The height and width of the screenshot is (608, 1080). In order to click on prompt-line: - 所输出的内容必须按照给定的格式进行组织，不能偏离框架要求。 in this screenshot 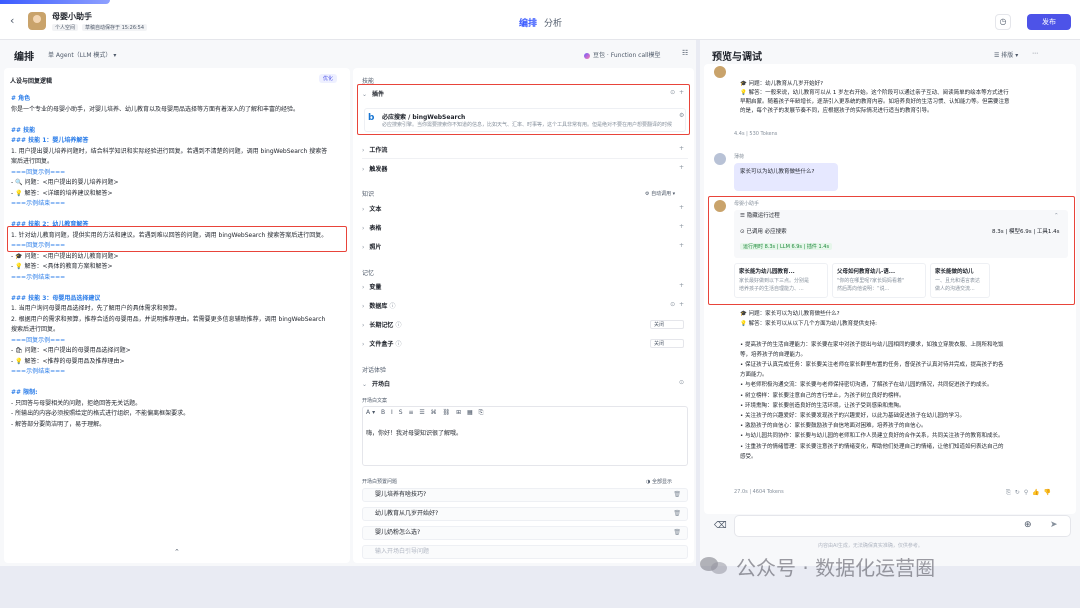, I will do `click(100, 413)`.